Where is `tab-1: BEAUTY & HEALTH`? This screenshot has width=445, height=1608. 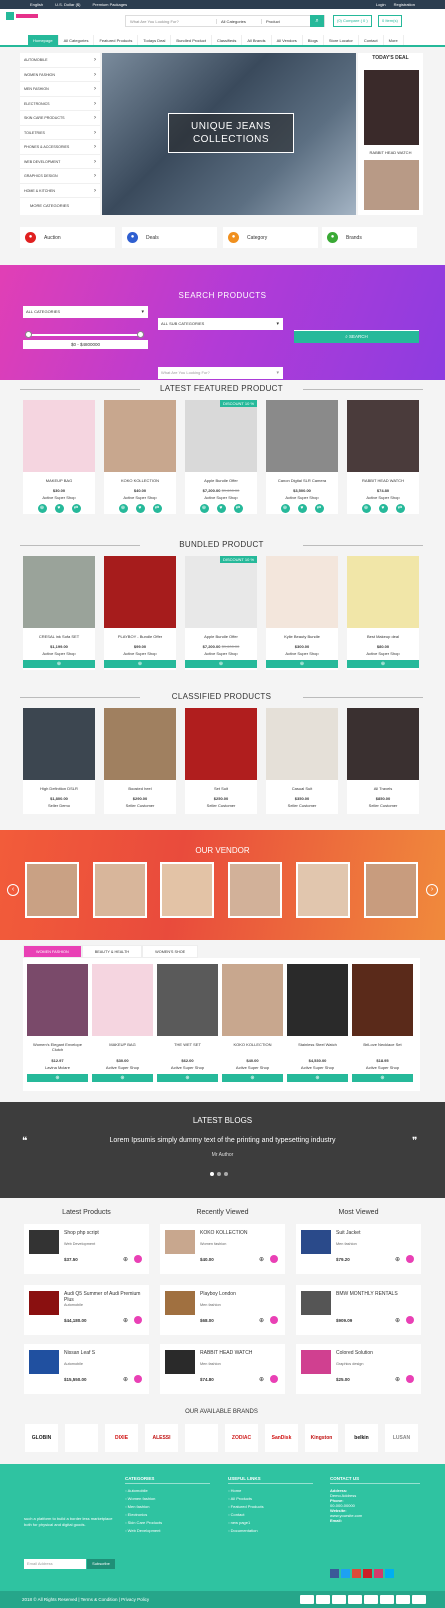 tab-1: BEAUTY & HEALTH is located at coordinates (112, 951).